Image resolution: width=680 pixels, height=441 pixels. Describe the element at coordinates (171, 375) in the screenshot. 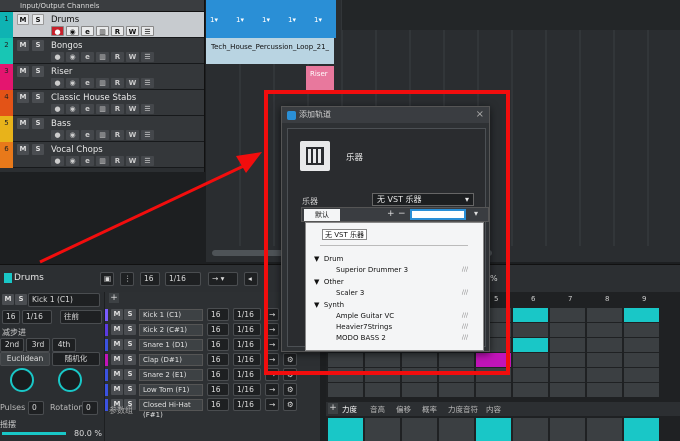

I see `lane-name: Snare 2 (E1)` at that location.